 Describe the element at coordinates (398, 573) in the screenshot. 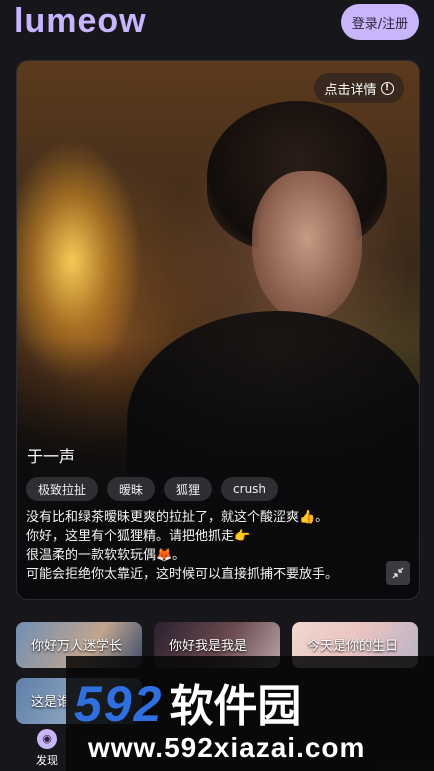

I see `collapse-icon` at that location.